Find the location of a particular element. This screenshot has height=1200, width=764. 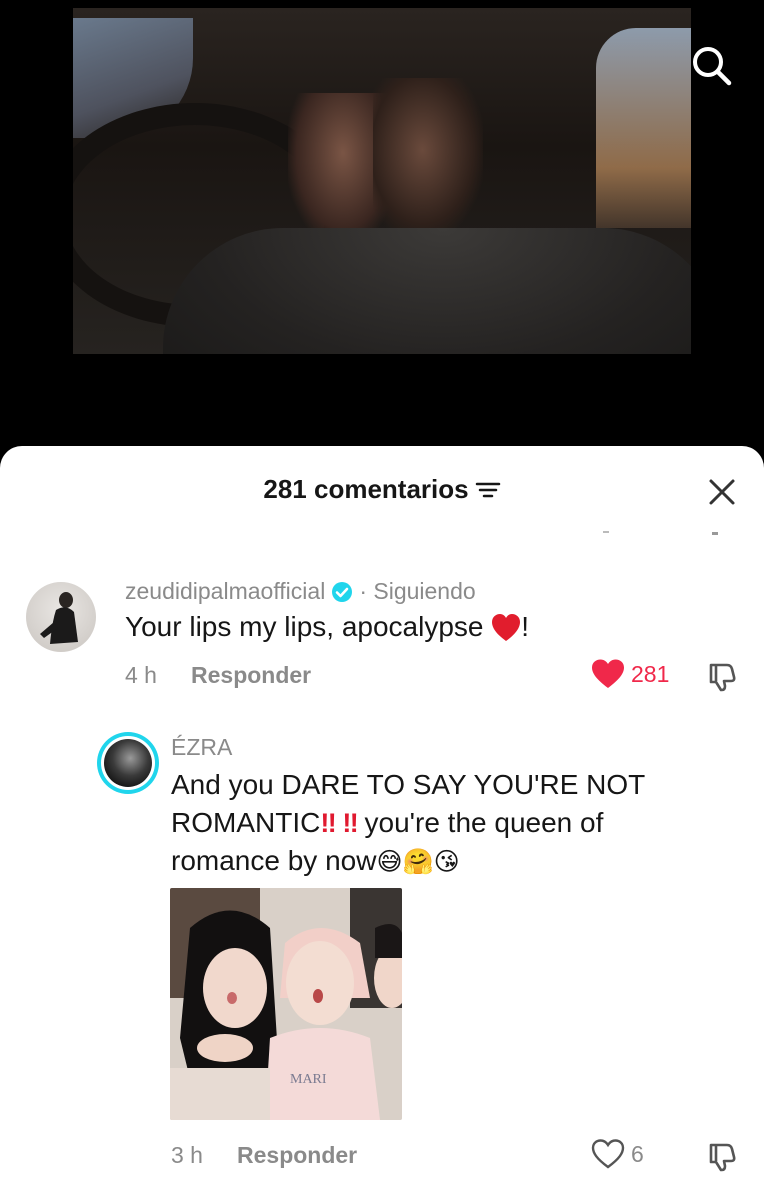

avatar-story-ring is located at coordinates (128, 763).